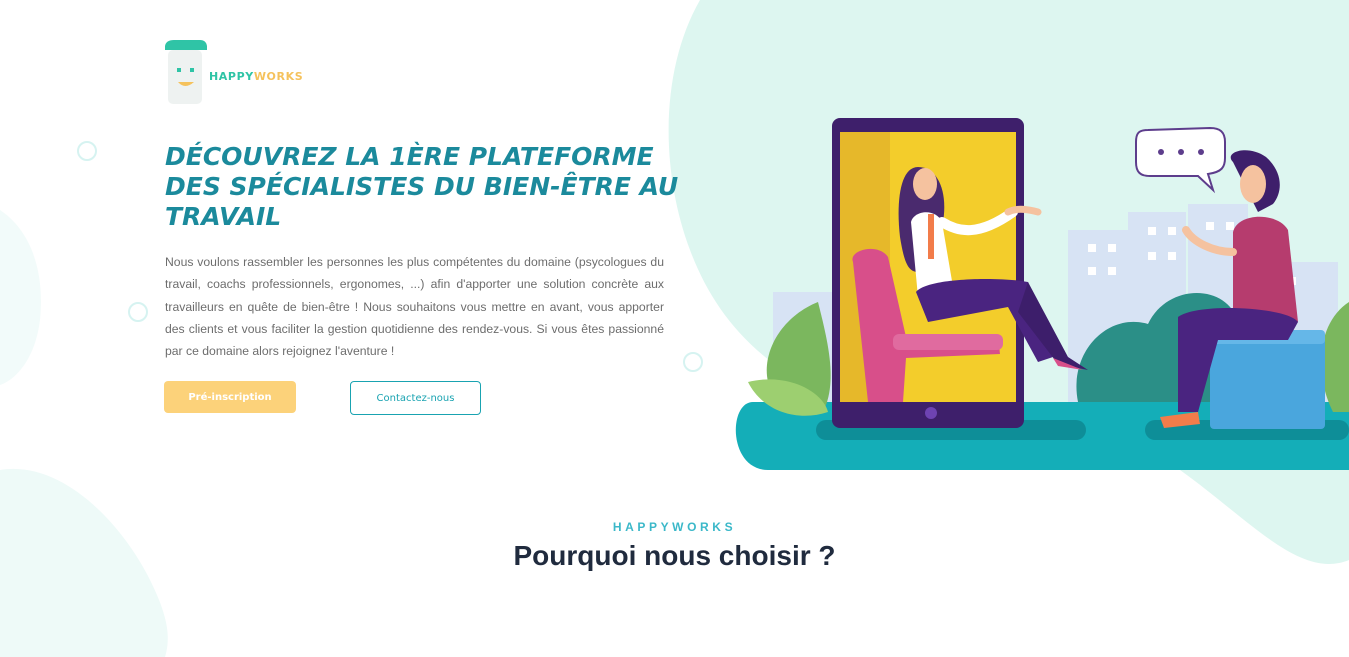  Describe the element at coordinates (674, 555) in the screenshot. I see `section-title: Pourquoi nous choisir ?` at that location.